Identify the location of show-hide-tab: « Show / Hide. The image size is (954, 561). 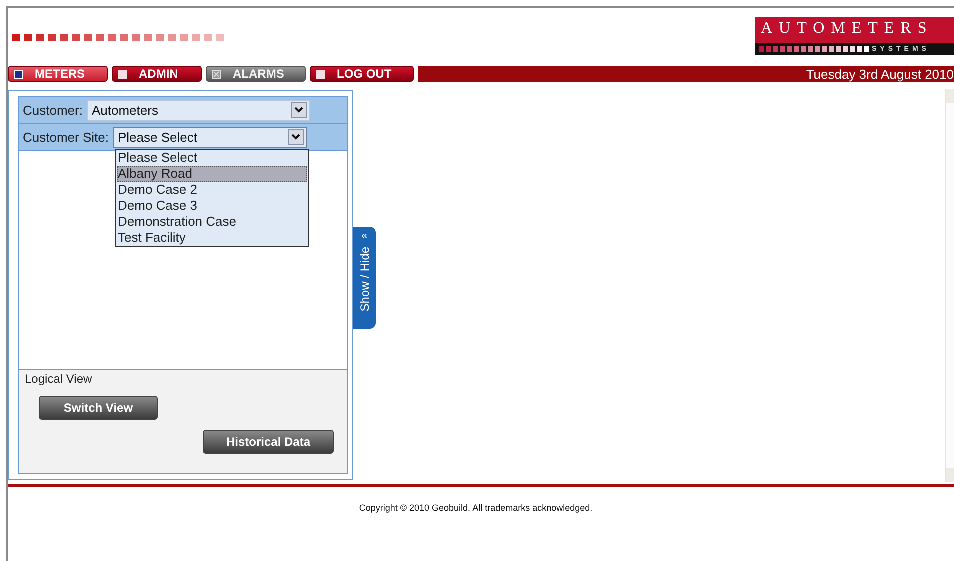
(364, 278).